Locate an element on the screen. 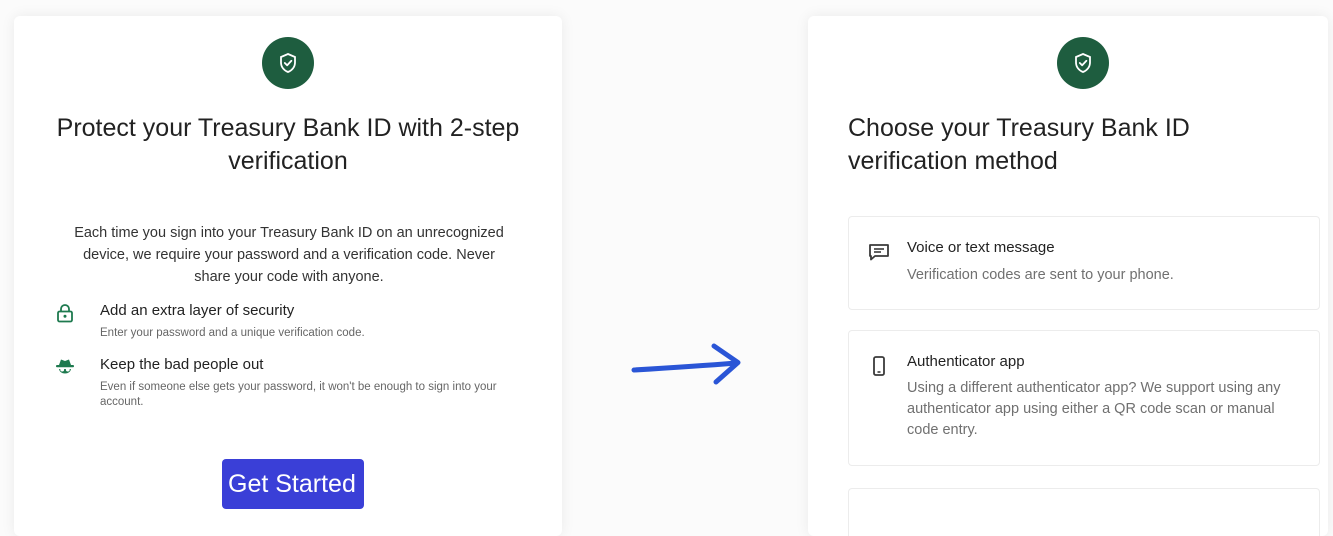  lock-icon is located at coordinates (65, 313).